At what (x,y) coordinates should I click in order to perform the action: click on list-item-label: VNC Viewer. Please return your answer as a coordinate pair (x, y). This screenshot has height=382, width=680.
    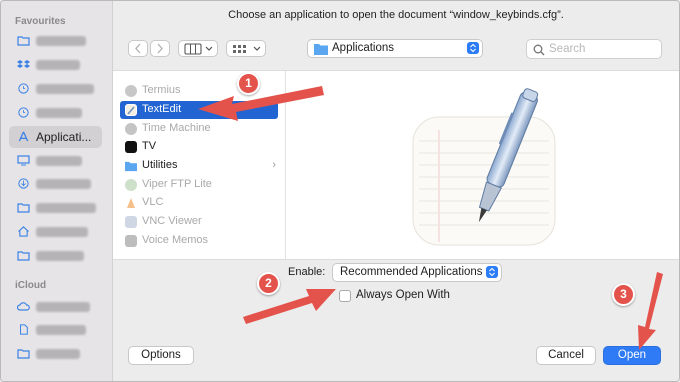
    Looking at the image, I should click on (172, 221).